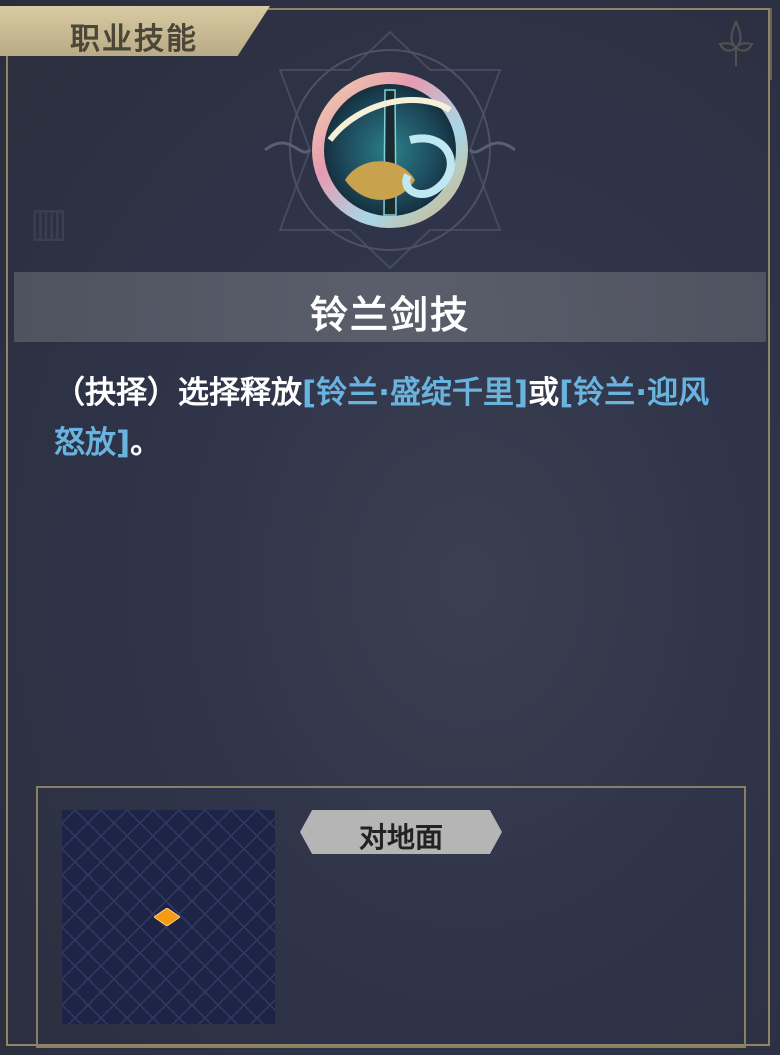 This screenshot has width=780, height=1055. Describe the element at coordinates (134, 39) in the screenshot. I see `panel-title: 职业技能` at that location.